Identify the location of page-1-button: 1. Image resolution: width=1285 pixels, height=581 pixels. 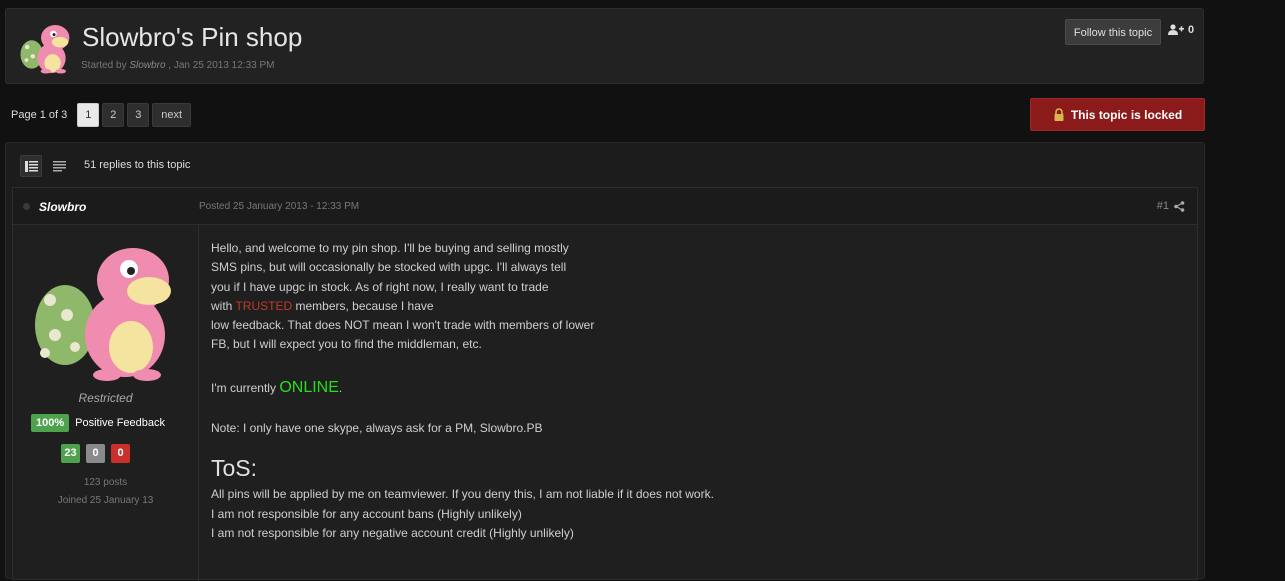
(88, 115).